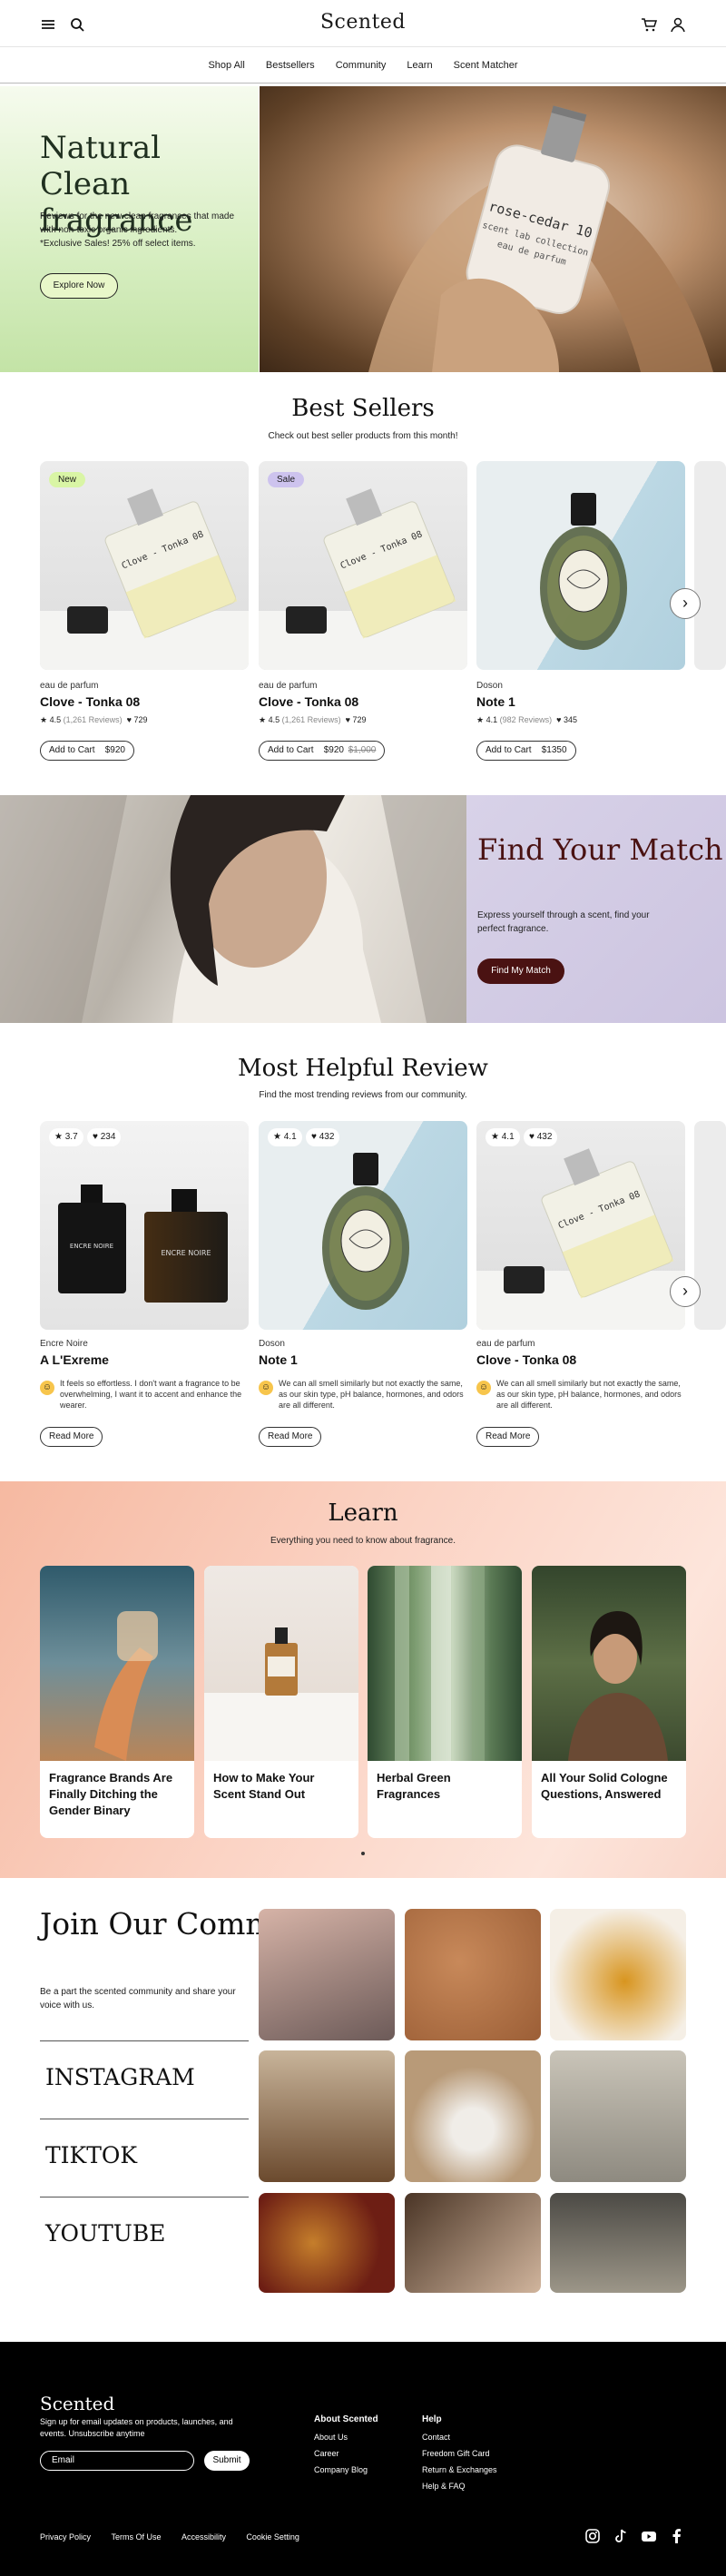  Describe the element at coordinates (65, 2537) in the screenshot. I see `privacy-policy-link: Privacy Policy` at that location.